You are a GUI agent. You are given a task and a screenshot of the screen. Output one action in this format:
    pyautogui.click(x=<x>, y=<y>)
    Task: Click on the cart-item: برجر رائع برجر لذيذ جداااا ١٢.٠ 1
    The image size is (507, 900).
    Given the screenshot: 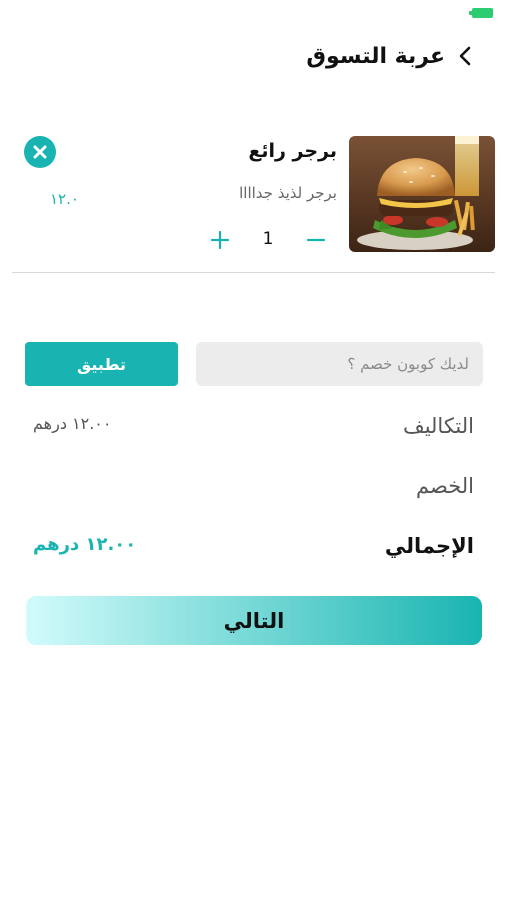 What is the action you would take?
    pyautogui.click(x=253, y=195)
    